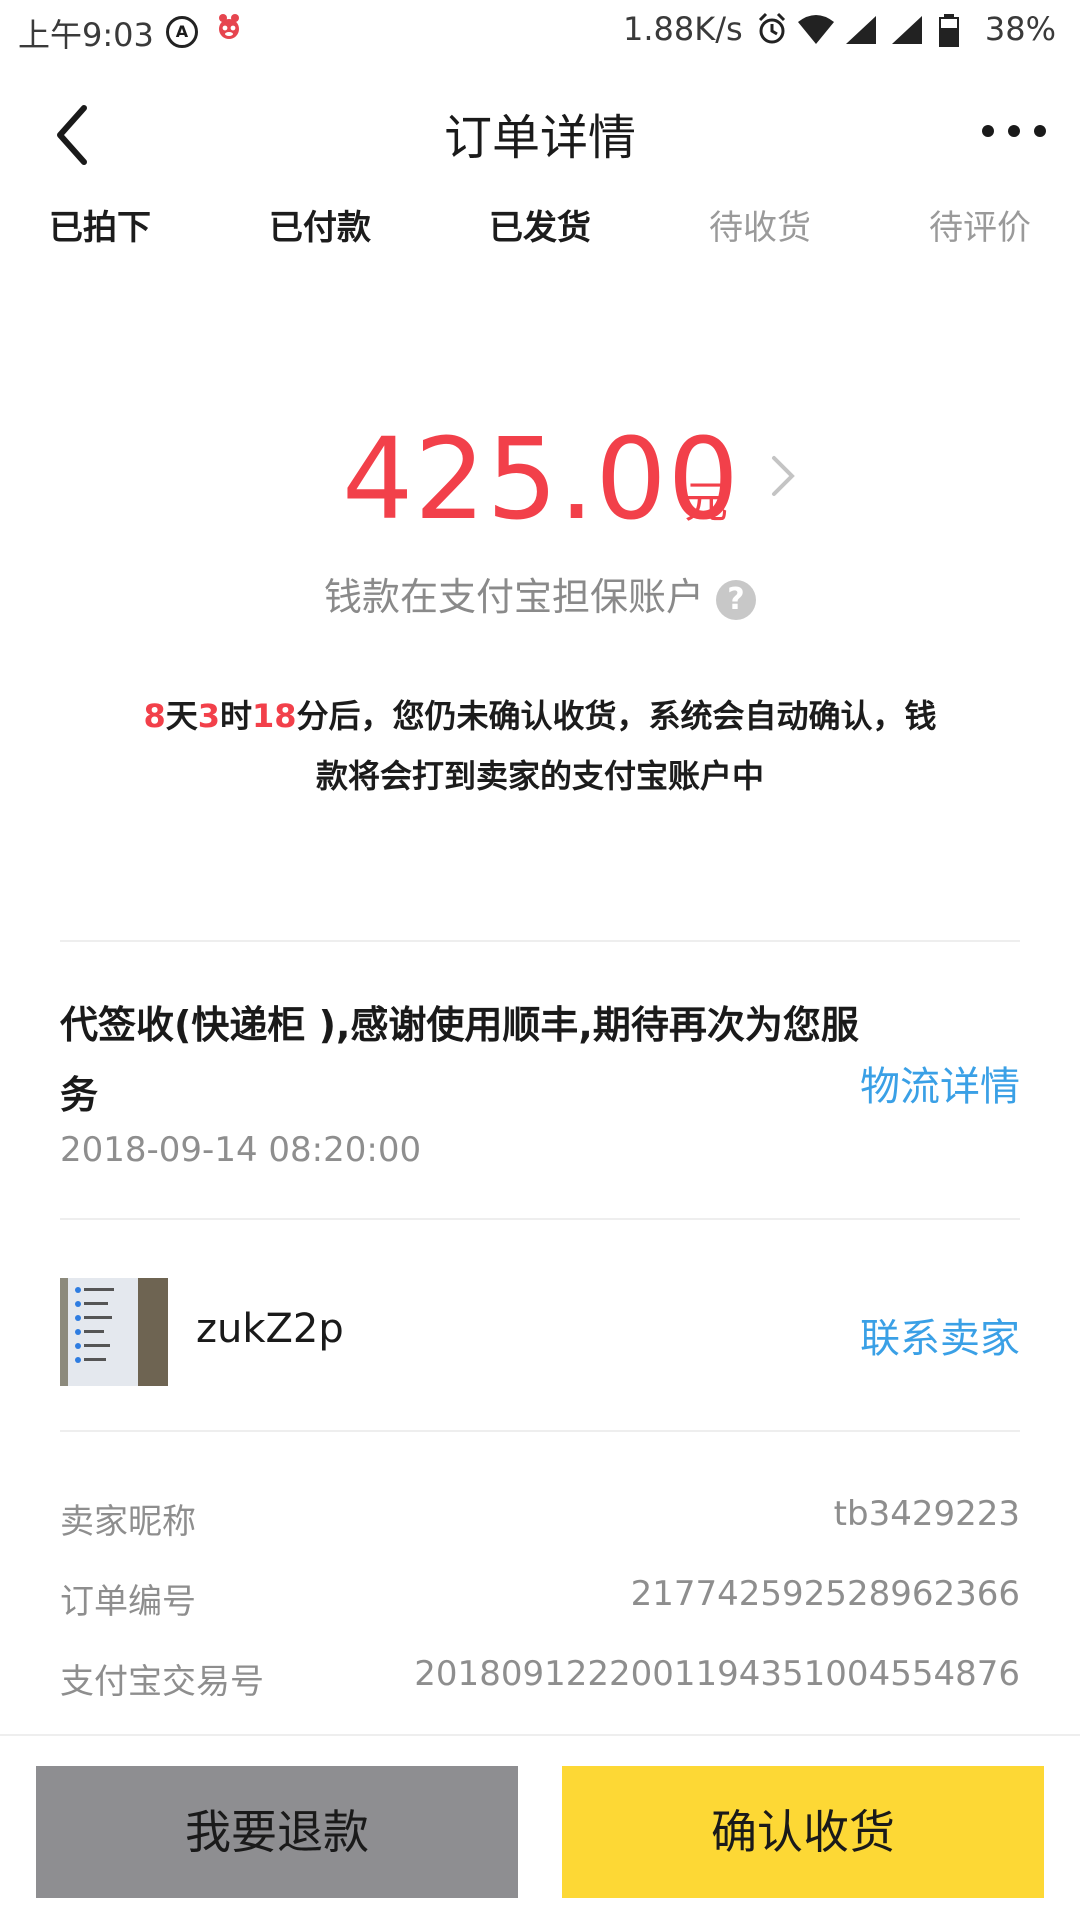  Describe the element at coordinates (706, 502) in the screenshot. I see `amount-unit: 元` at that location.